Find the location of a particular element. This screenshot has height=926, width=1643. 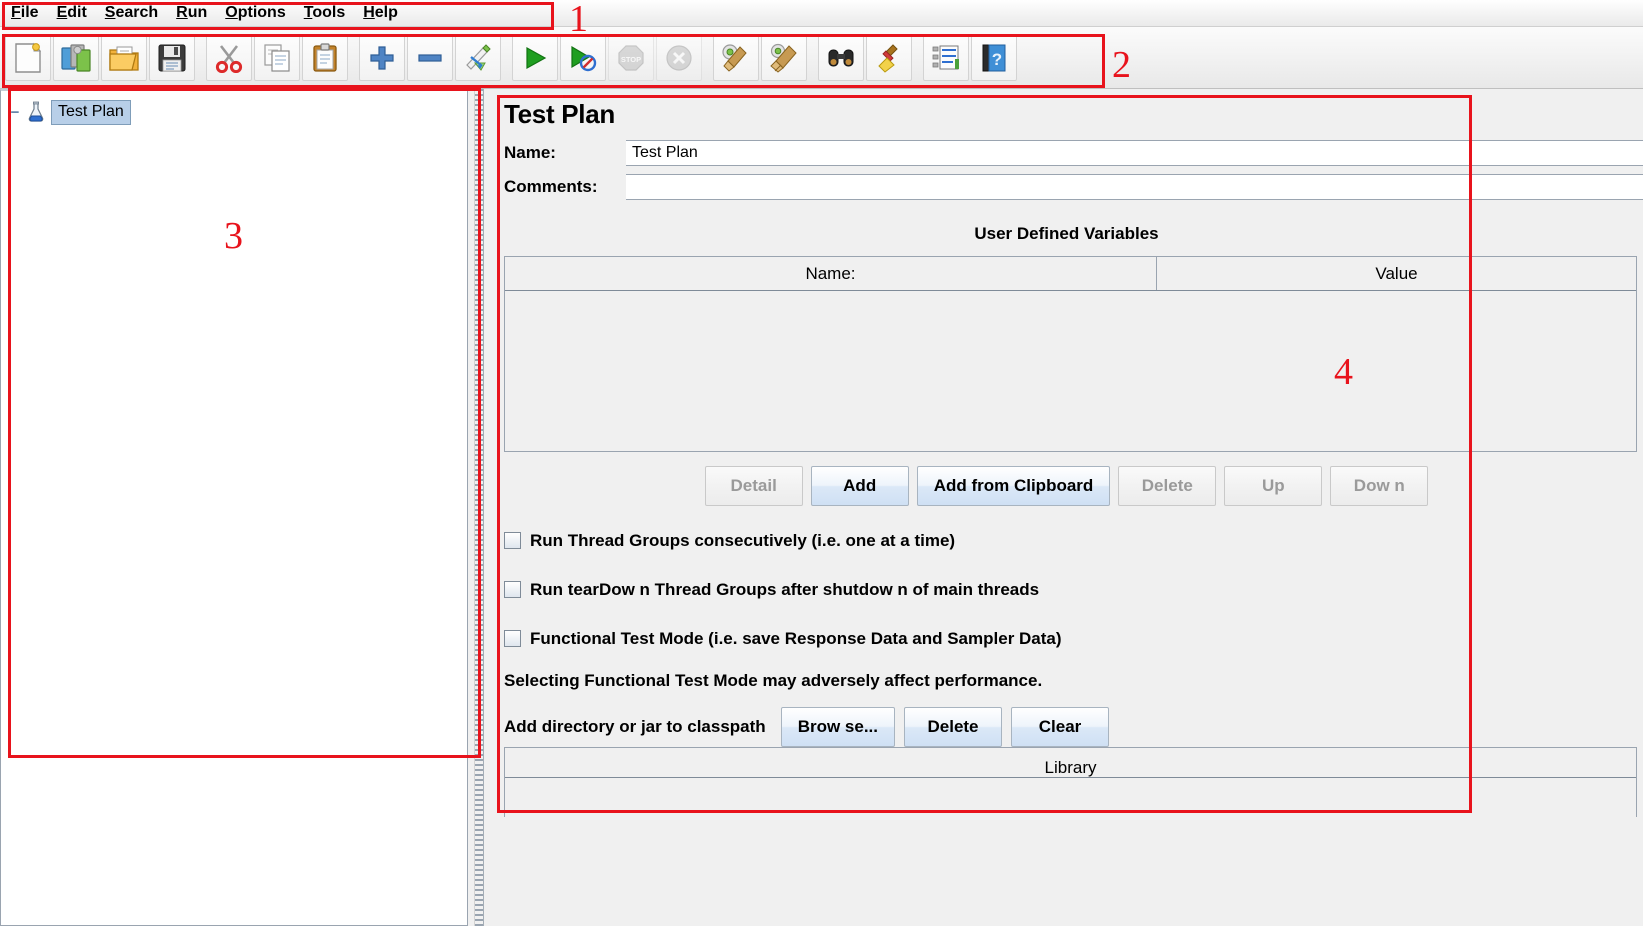

clear-classpath-button: Clear is located at coordinates (1060, 727).